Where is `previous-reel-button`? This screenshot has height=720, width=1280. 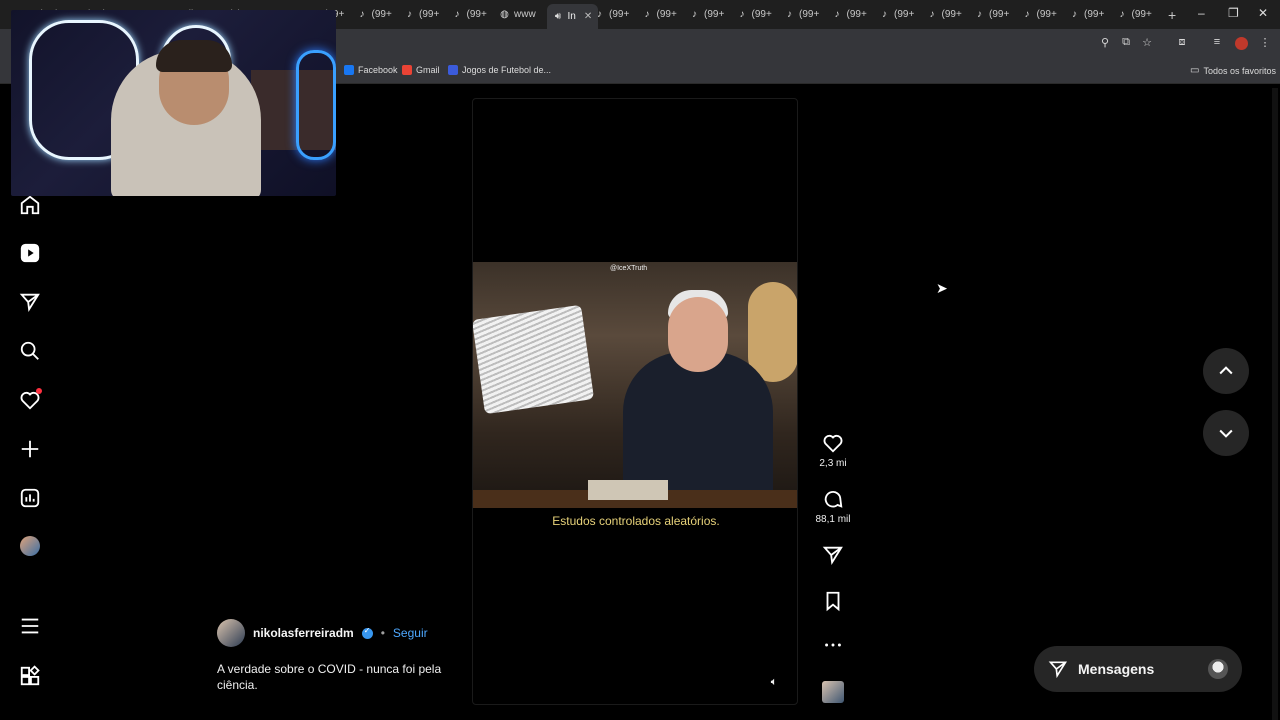
previous-reel-button is located at coordinates (1226, 371).